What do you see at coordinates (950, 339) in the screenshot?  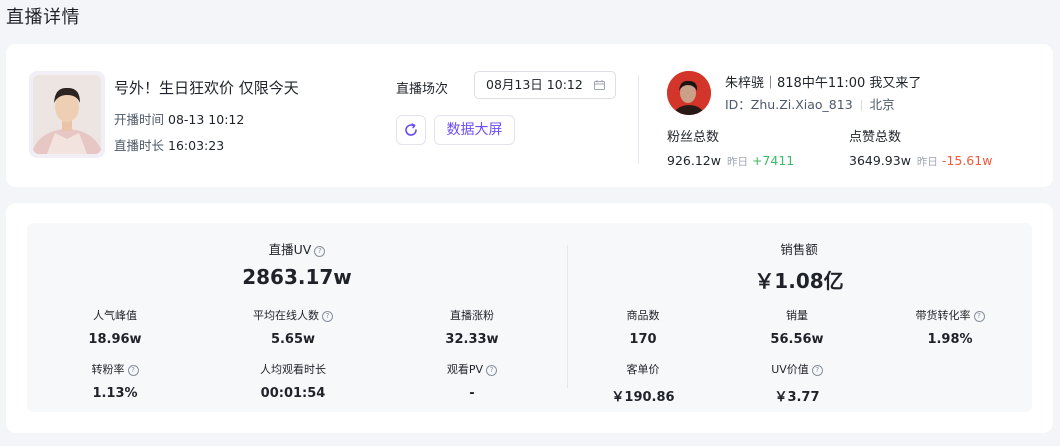 I see `metric-value: 1.98%` at bounding box center [950, 339].